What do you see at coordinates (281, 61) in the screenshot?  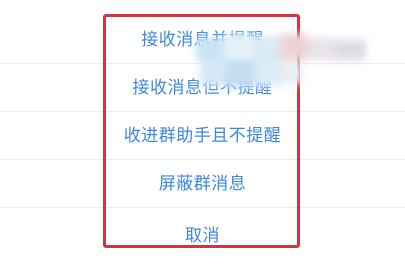 I see `mosaic-pattern` at bounding box center [281, 61].